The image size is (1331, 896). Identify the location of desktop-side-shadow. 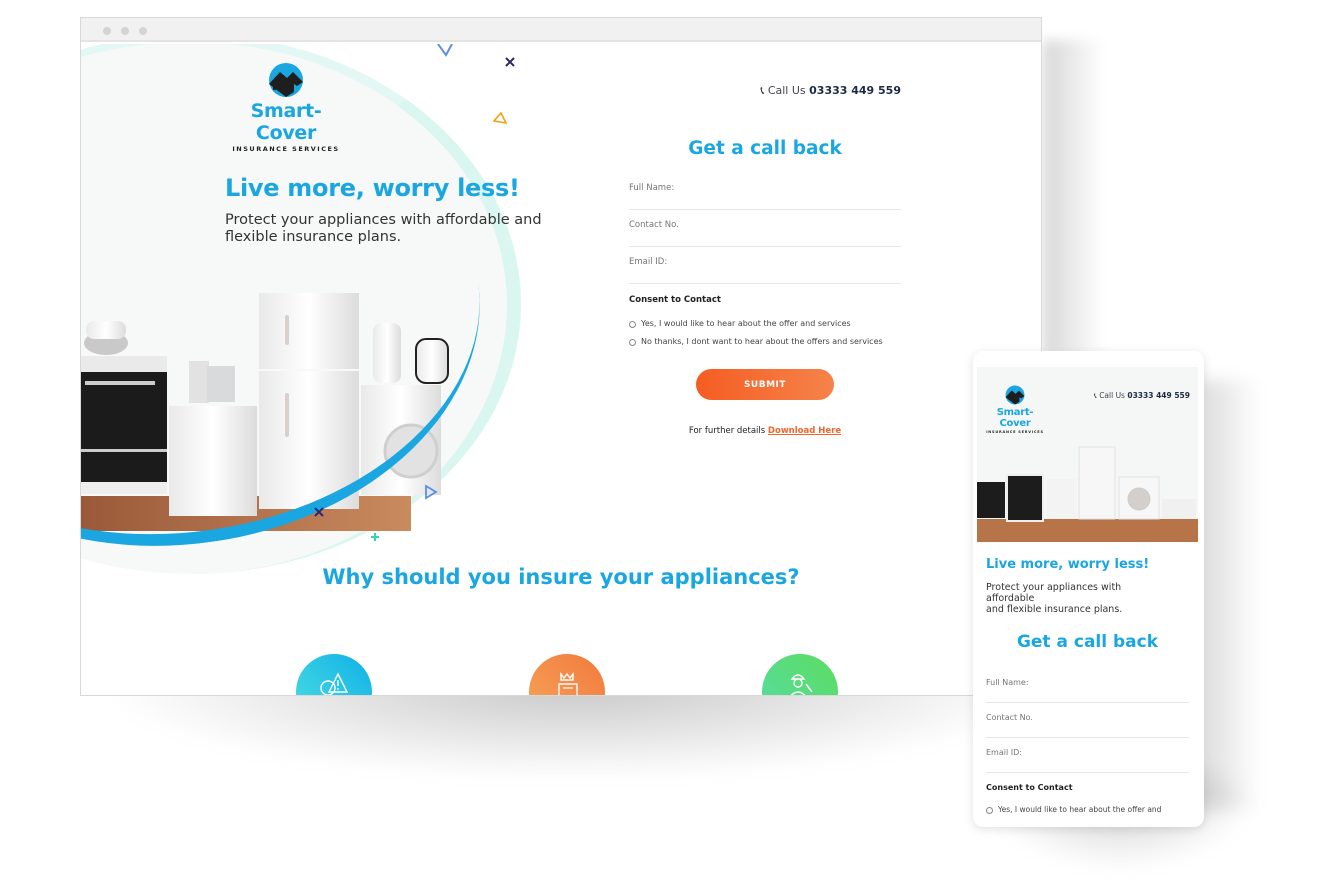
(1073, 197).